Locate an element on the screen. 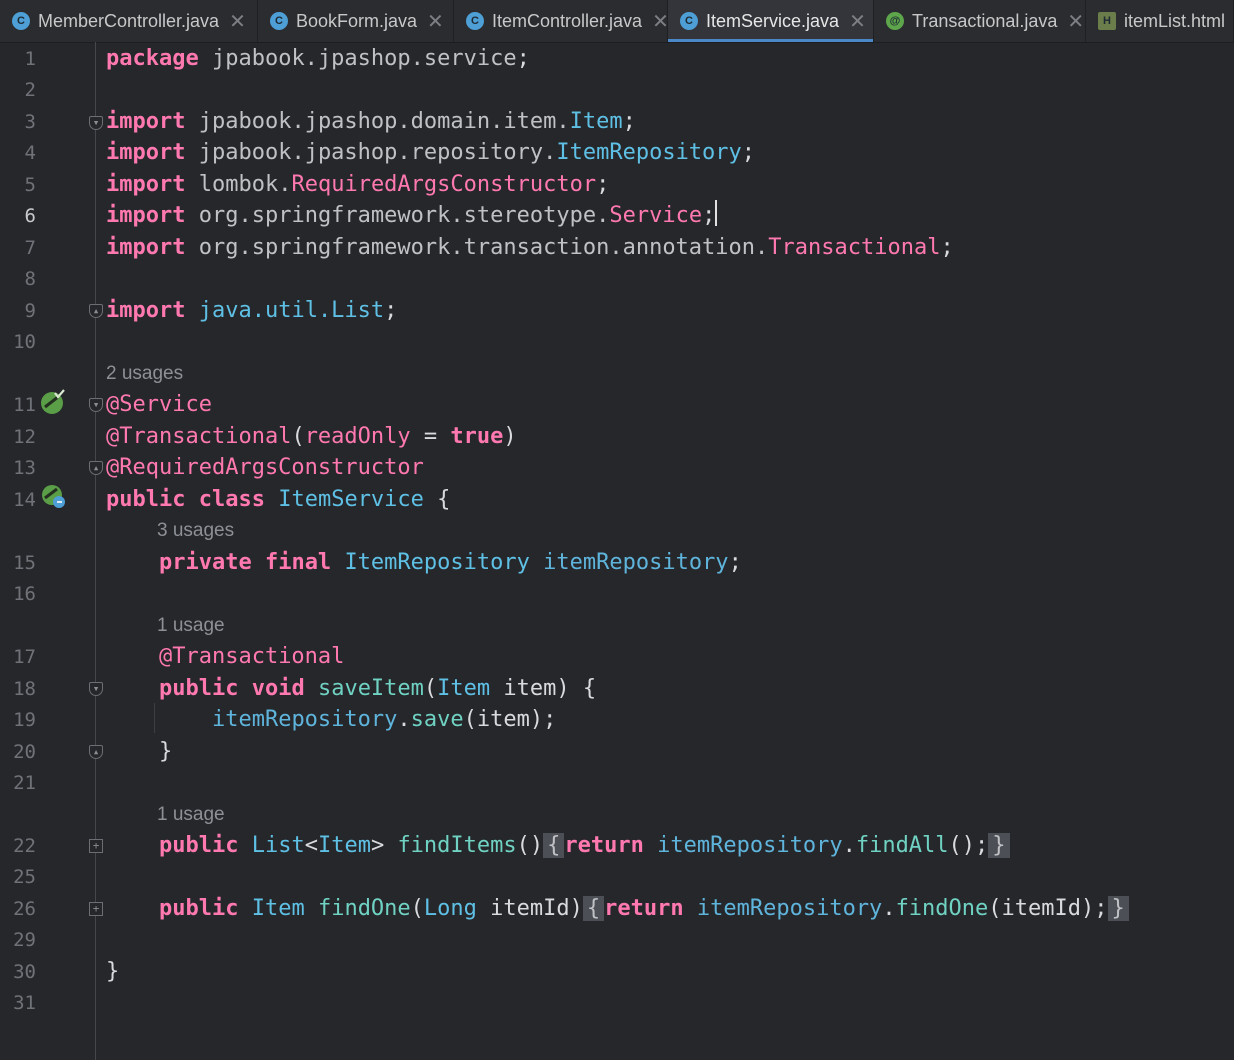 Image resolution: width=1234 pixels, height=1060 pixels. expand-finditems-icon: + is located at coordinates (96, 846).